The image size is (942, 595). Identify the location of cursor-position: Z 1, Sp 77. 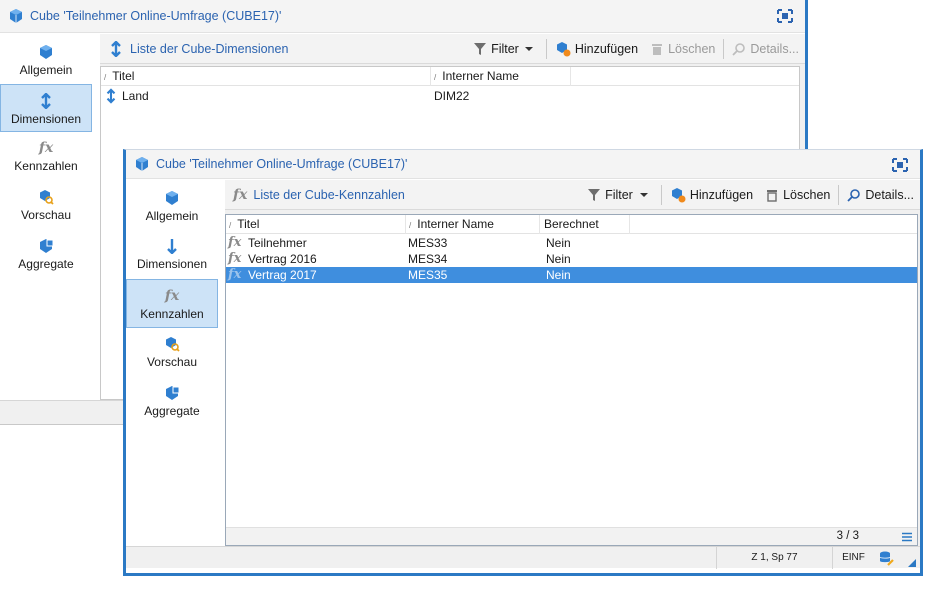
(774, 558).